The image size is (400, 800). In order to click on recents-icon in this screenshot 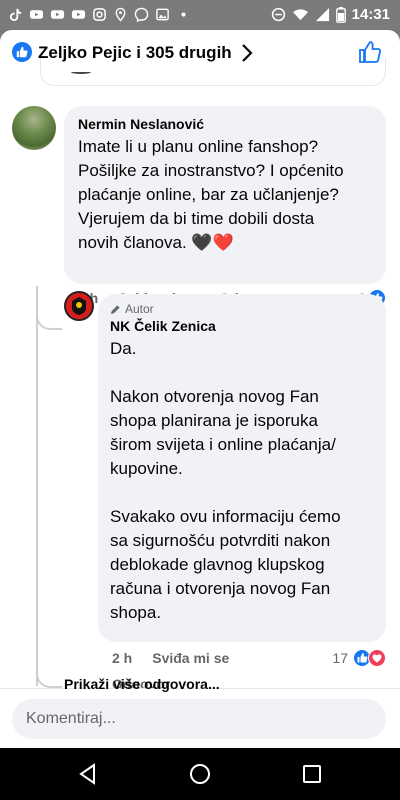, I will do `click(312, 774)`.